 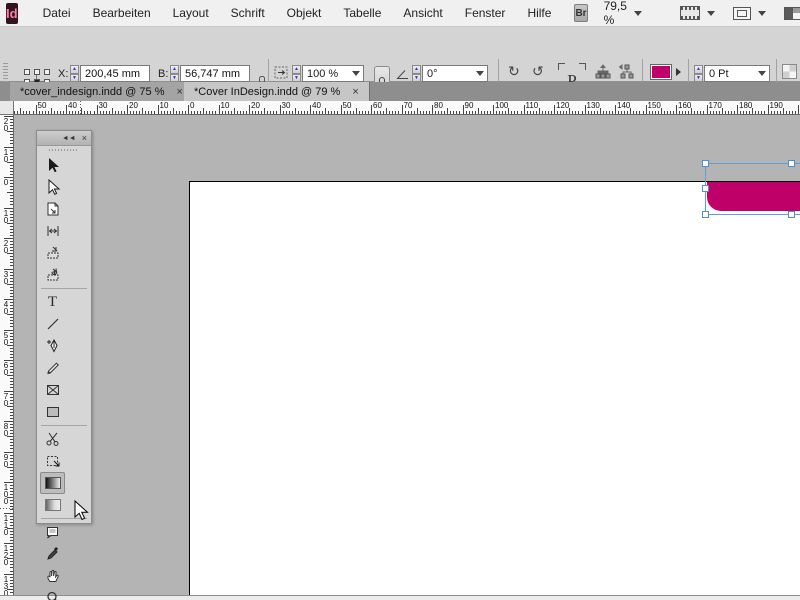 I want to click on selection-handle-bottom-mid, so click(x=791, y=214).